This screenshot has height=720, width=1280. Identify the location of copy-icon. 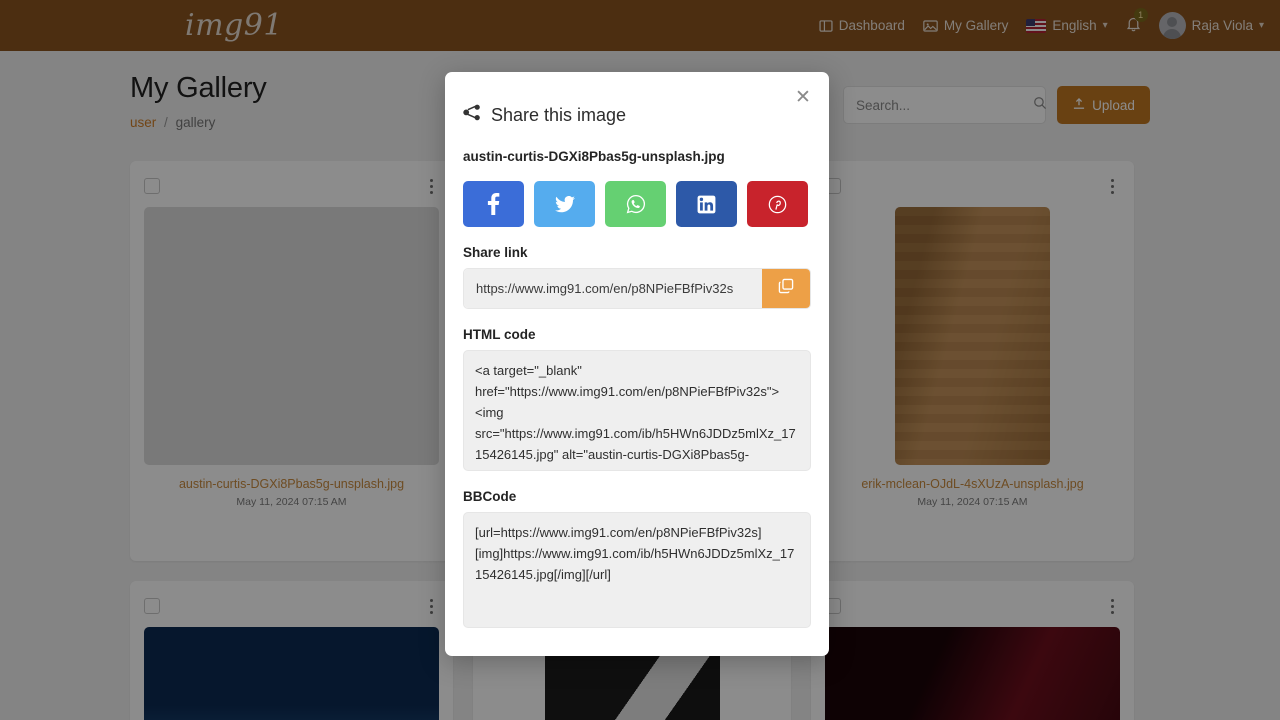
(786, 288).